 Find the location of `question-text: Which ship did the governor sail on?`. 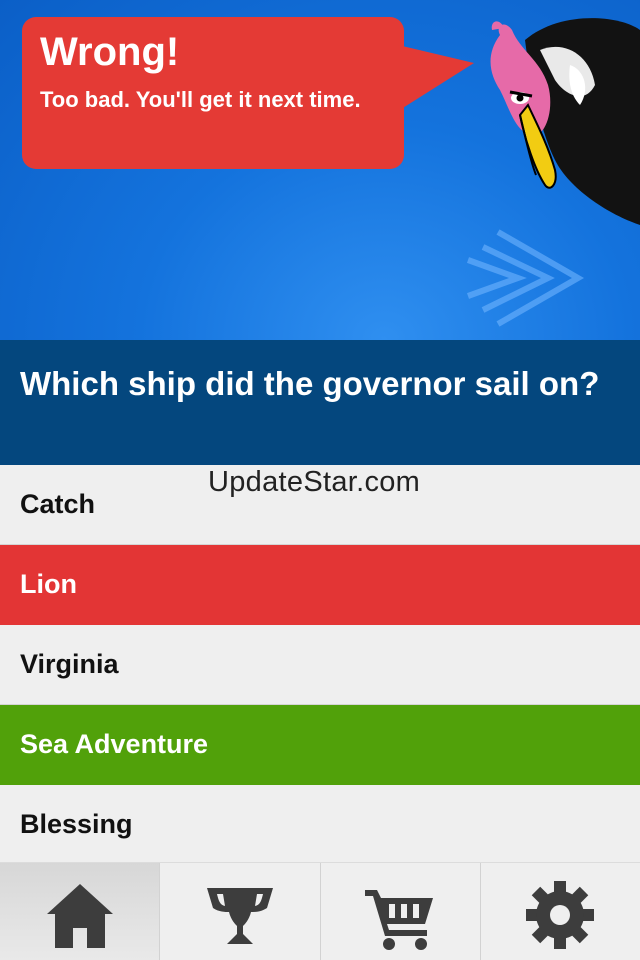

question-text: Which ship did the governor sail on? is located at coordinates (320, 402).